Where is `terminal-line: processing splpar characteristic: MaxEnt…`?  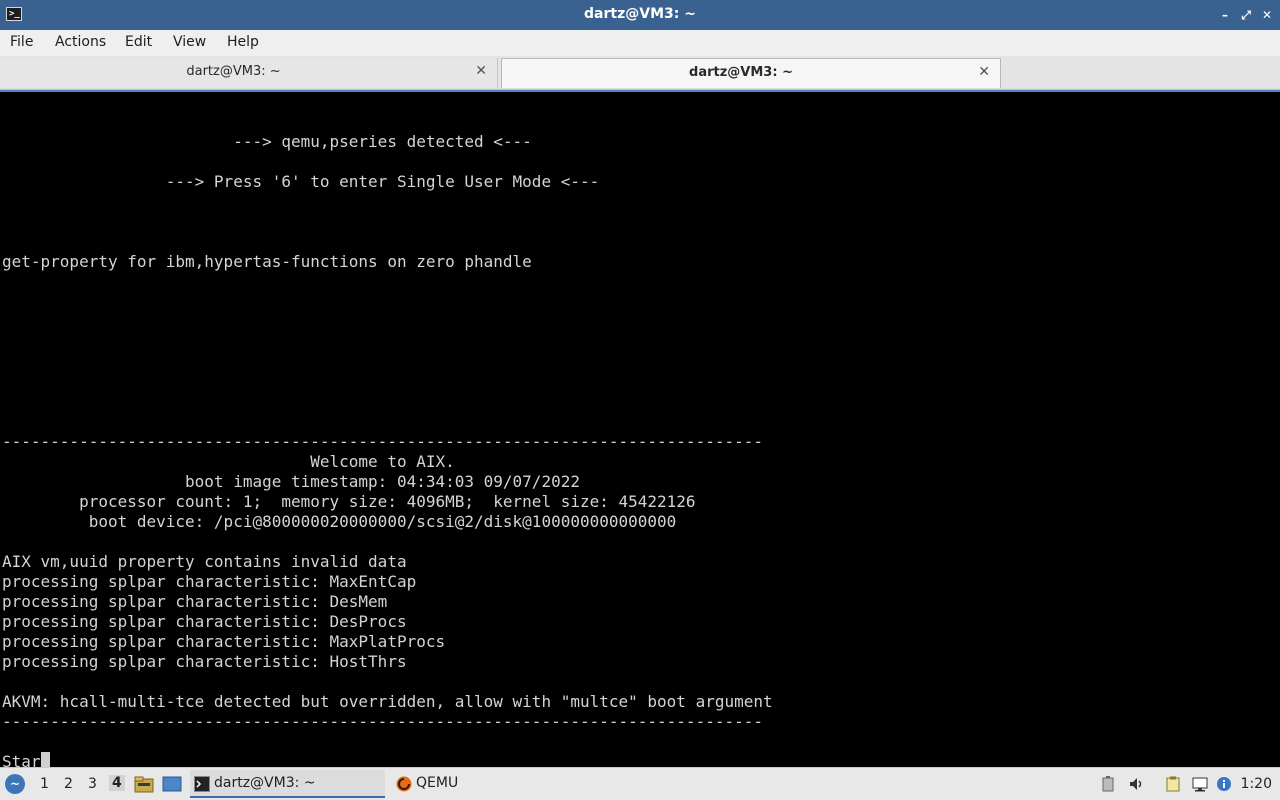
terminal-line: processing splpar characteristic: MaxEnt… is located at coordinates (209, 581).